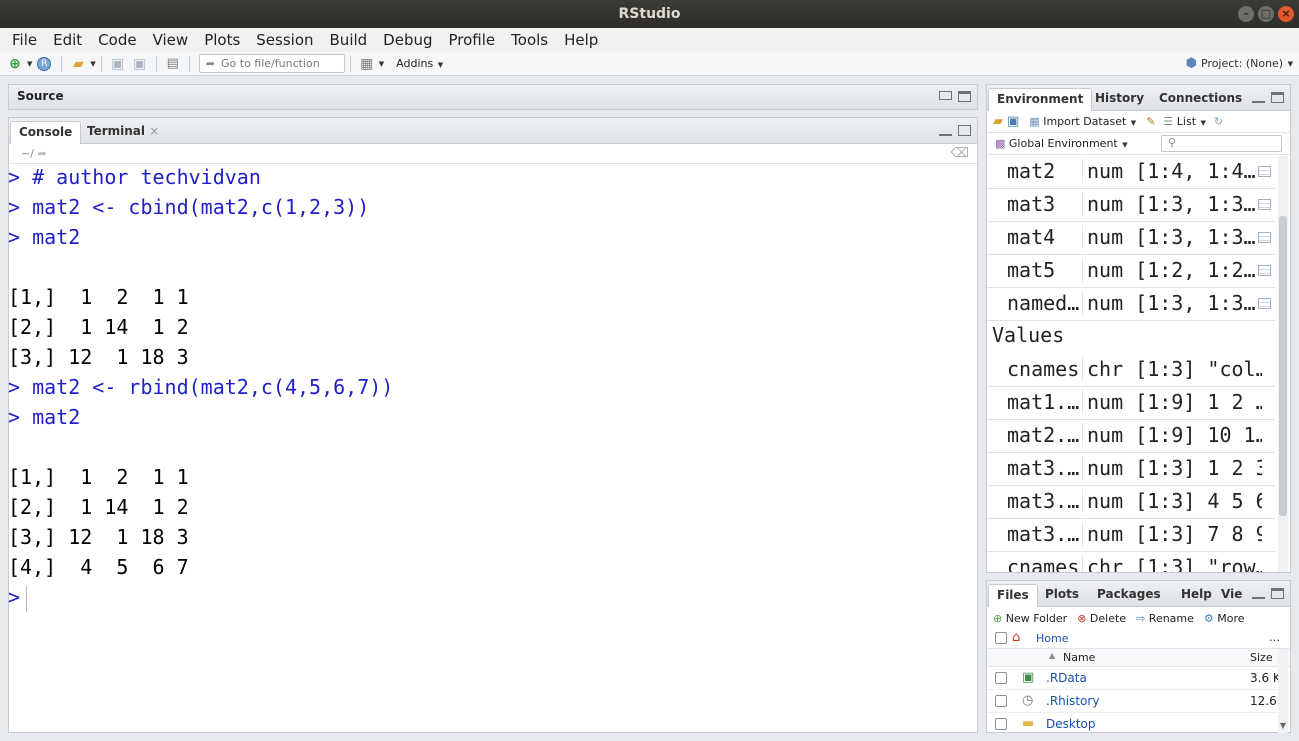  Describe the element at coordinates (1286, 14) in the screenshot. I see `close-window-button: ×` at that location.